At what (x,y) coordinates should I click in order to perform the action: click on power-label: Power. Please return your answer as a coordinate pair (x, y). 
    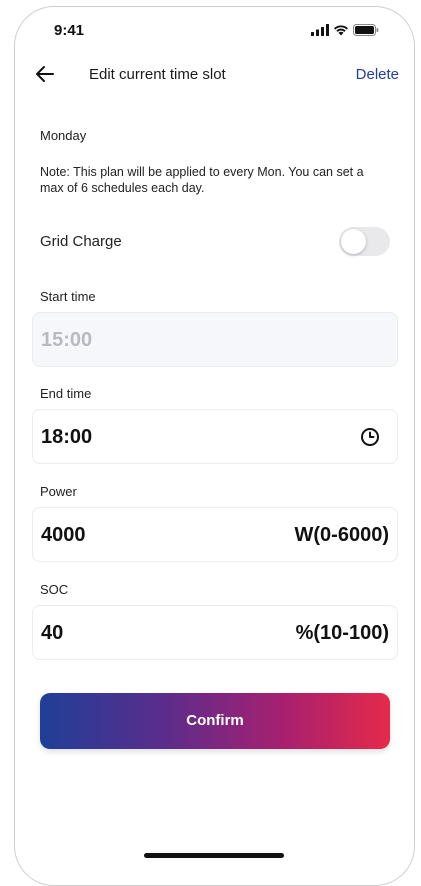
    Looking at the image, I should click on (58, 491).